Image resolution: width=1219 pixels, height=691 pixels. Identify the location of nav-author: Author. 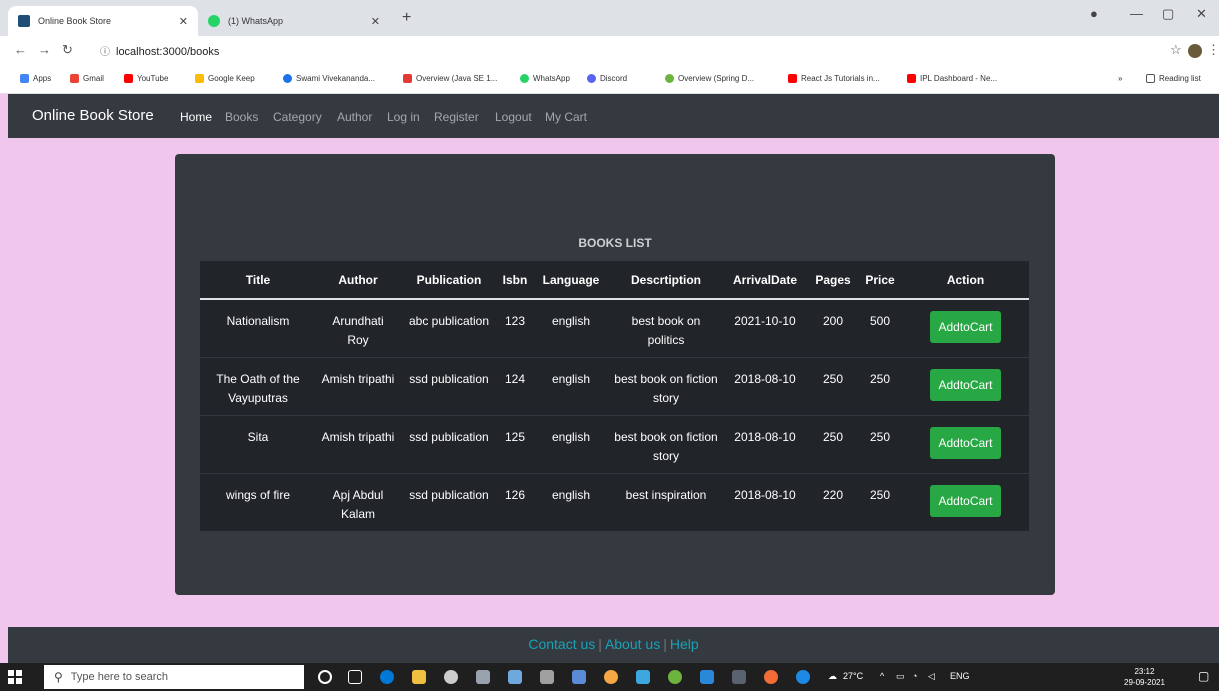
(354, 117).